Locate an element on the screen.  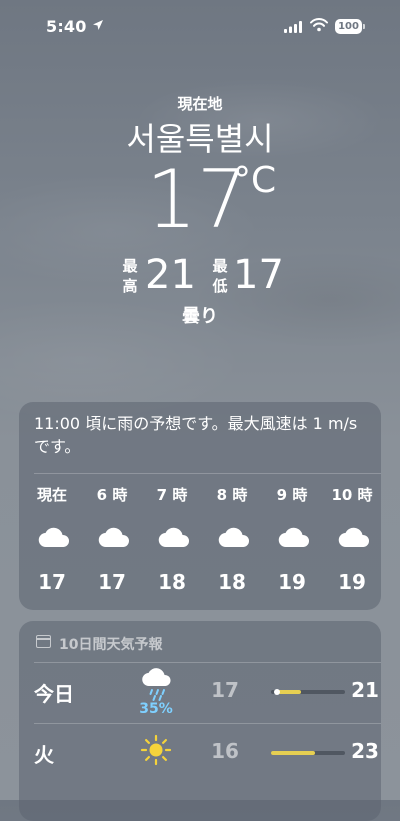
hour-item: 現在 17 is located at coordinates (52, 544).